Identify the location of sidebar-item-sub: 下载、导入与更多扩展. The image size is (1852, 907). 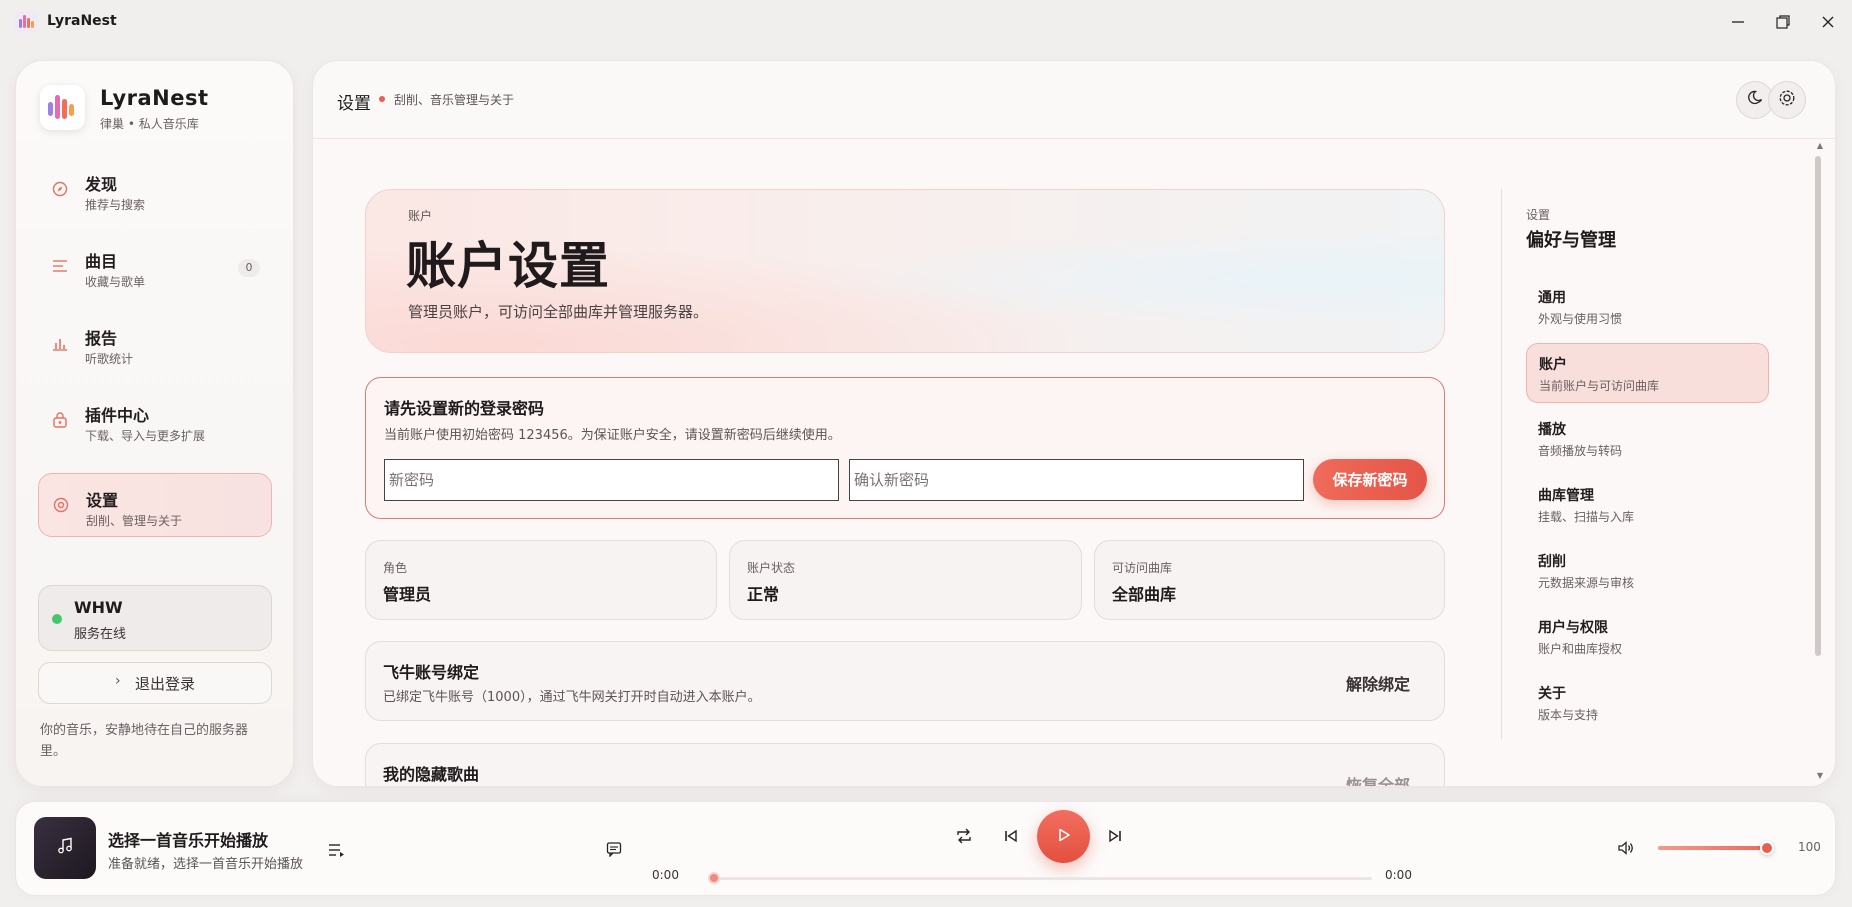
(145, 436).